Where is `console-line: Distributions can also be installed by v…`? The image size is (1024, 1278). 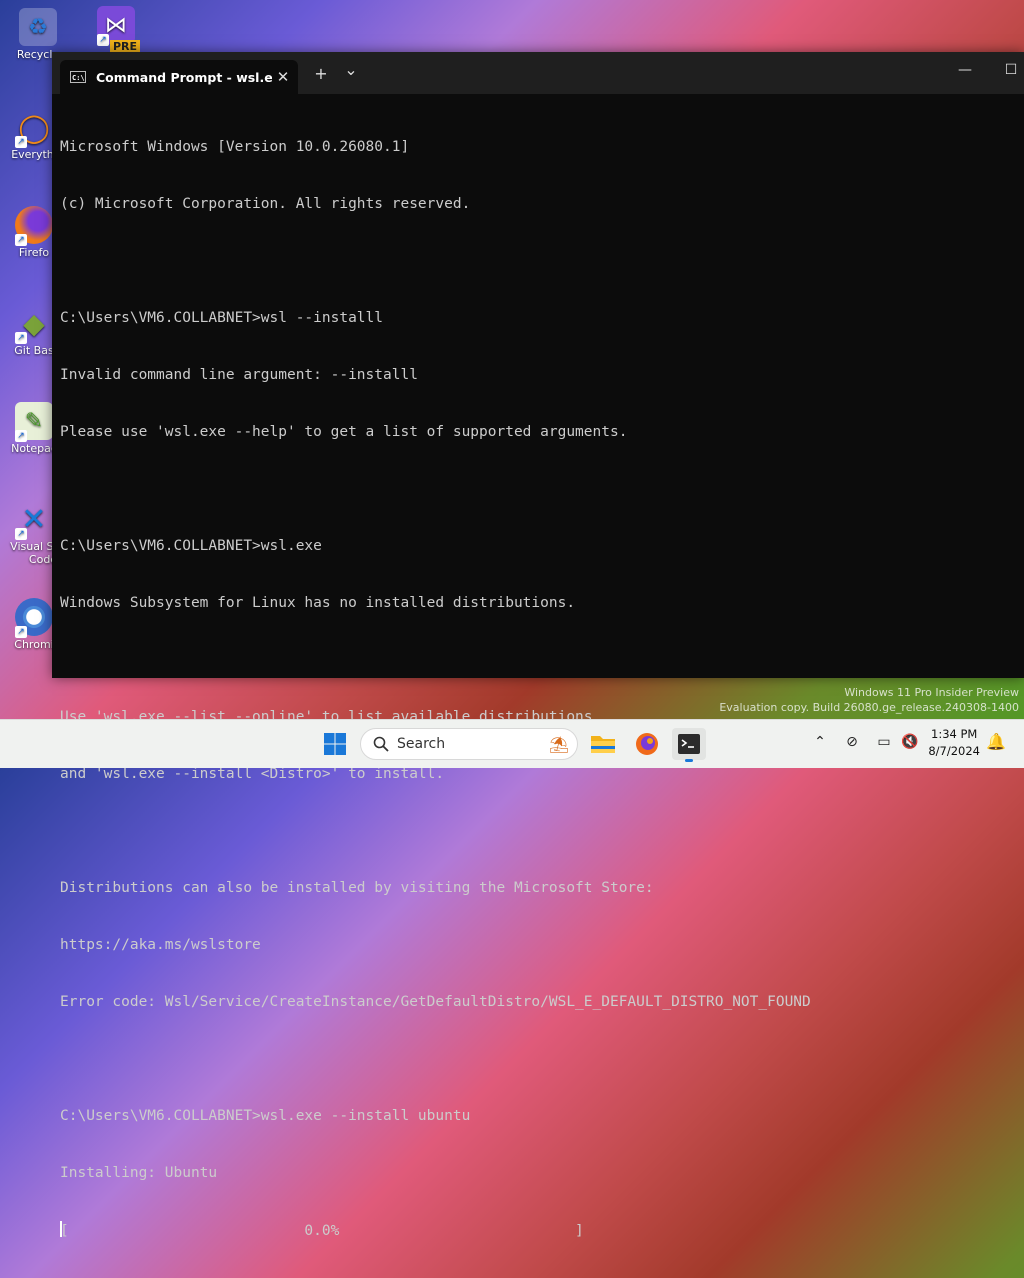 console-line: Distributions can also be installed by v… is located at coordinates (357, 888).